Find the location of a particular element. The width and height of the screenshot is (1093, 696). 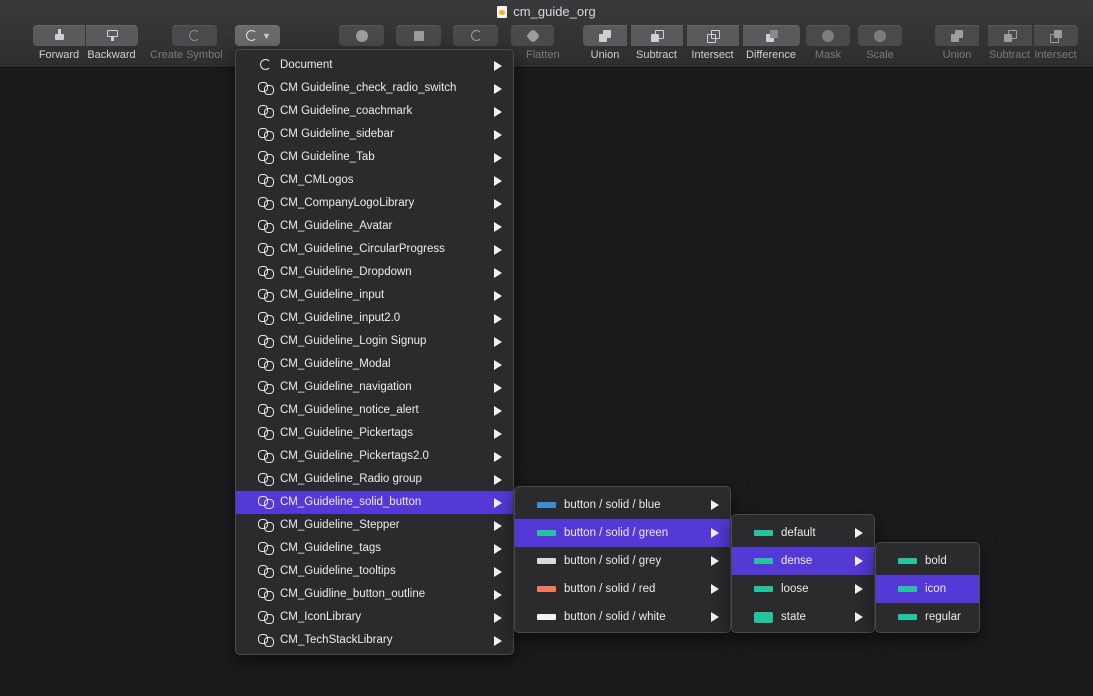

rotate-icon is located at coordinates (476, 35).